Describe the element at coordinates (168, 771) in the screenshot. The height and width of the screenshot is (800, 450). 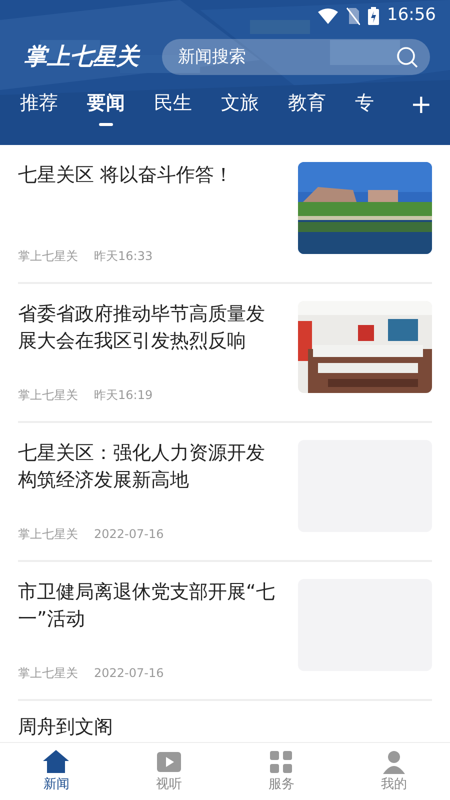
I see `nav-tab: 视听` at that location.